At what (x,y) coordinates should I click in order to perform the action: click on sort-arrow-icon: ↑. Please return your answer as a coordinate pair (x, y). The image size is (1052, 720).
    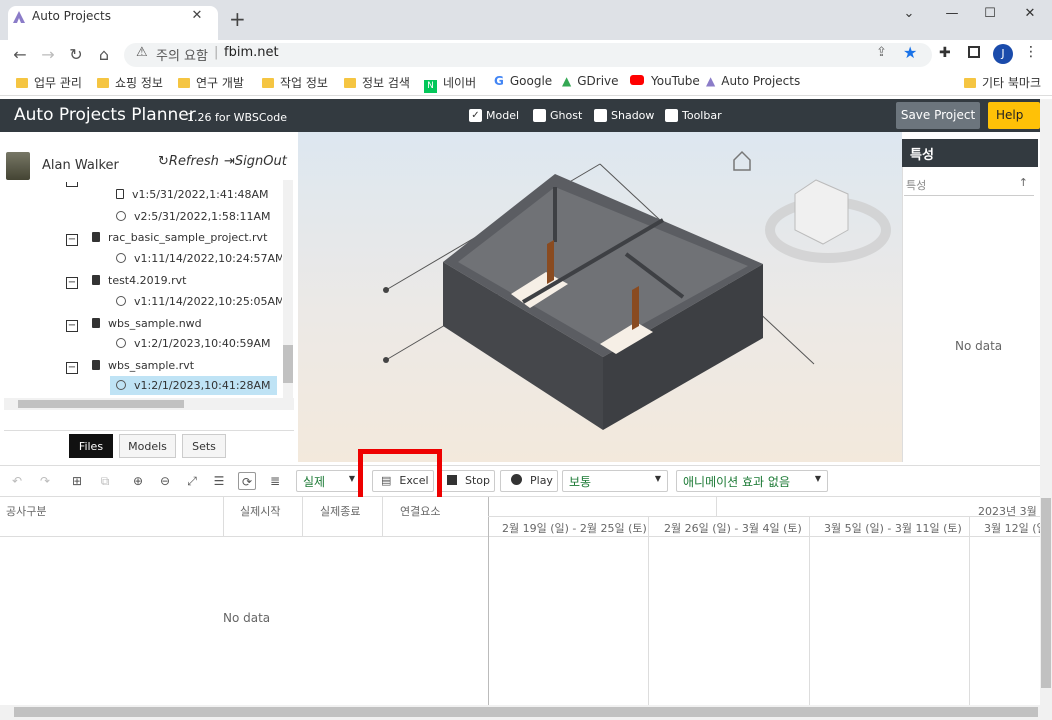
    Looking at the image, I should click on (1023, 182).